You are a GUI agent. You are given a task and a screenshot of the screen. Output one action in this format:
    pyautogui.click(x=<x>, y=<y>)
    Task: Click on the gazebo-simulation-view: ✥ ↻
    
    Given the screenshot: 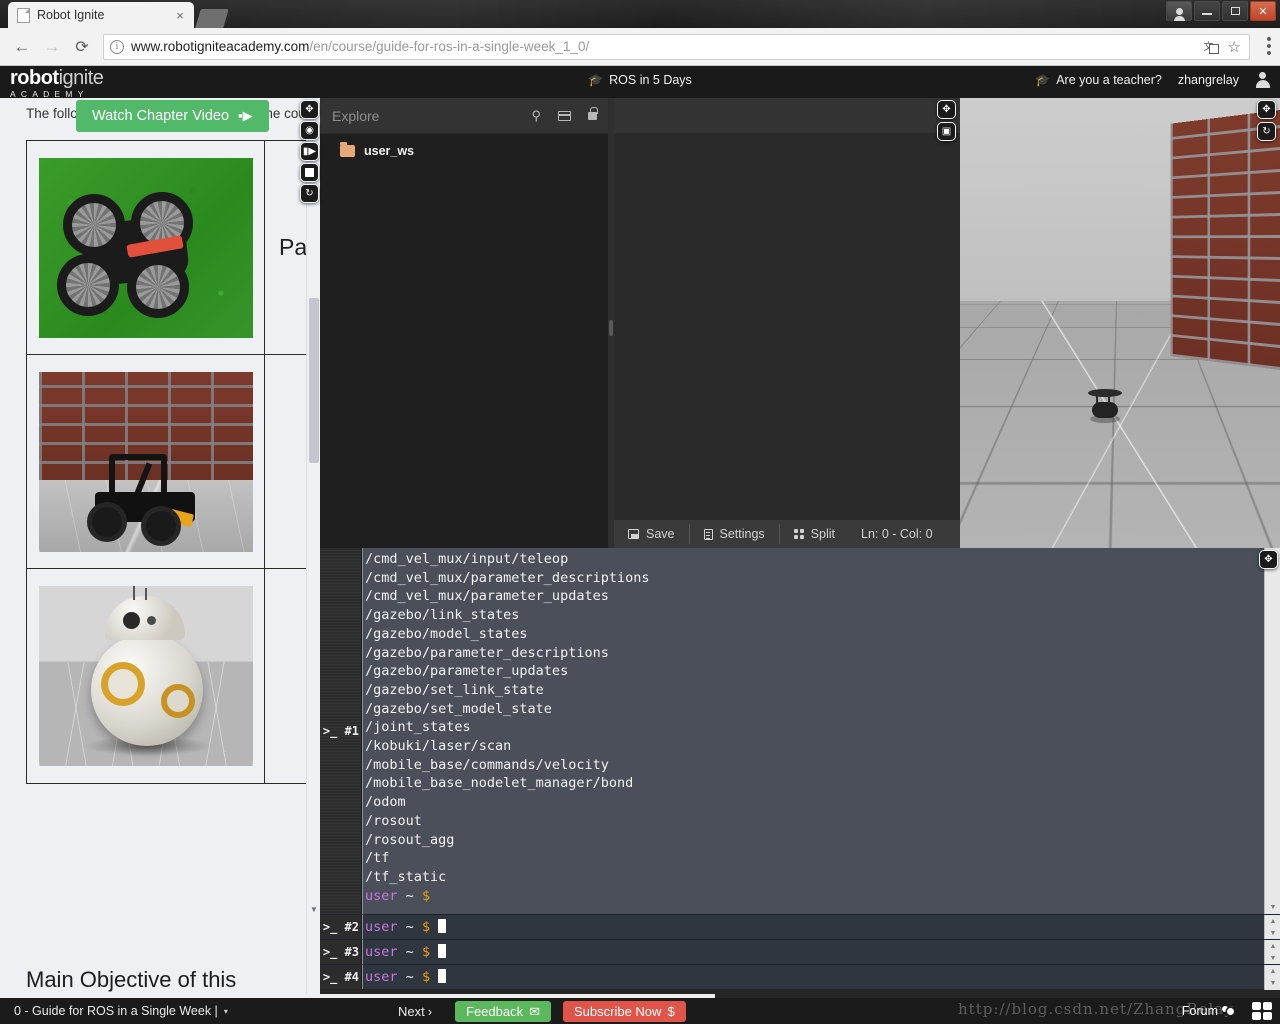 What is the action you would take?
    pyautogui.click(x=1120, y=323)
    